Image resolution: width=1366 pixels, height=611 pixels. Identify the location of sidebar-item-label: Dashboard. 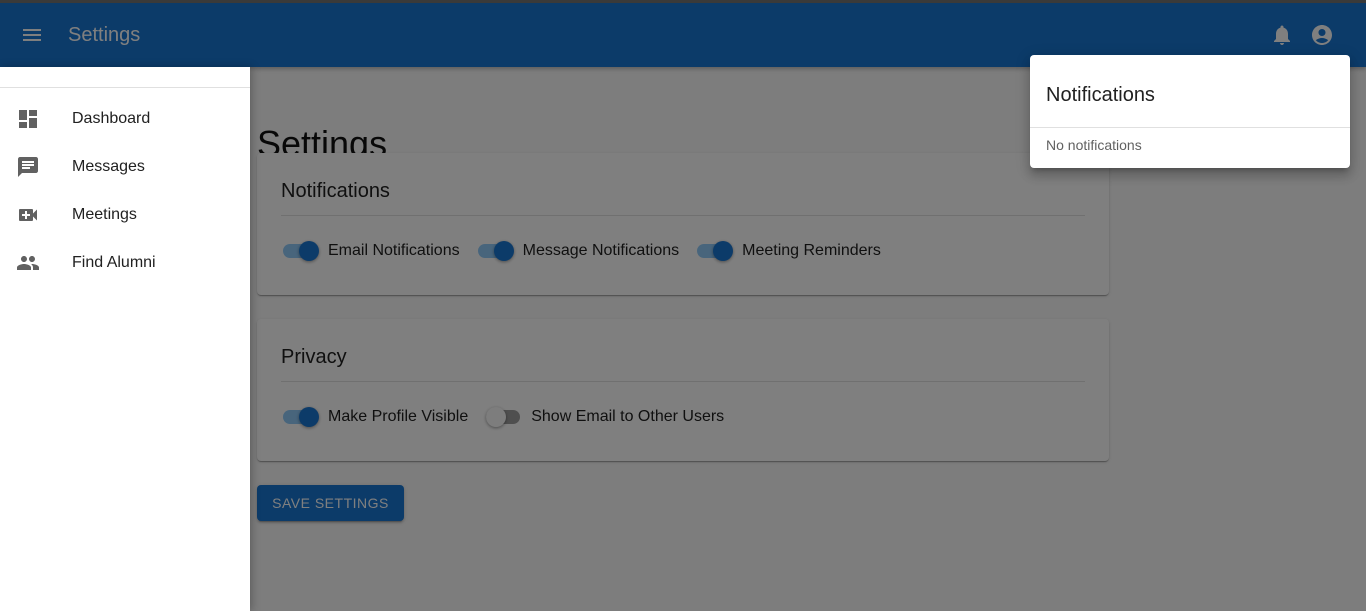
(111, 118).